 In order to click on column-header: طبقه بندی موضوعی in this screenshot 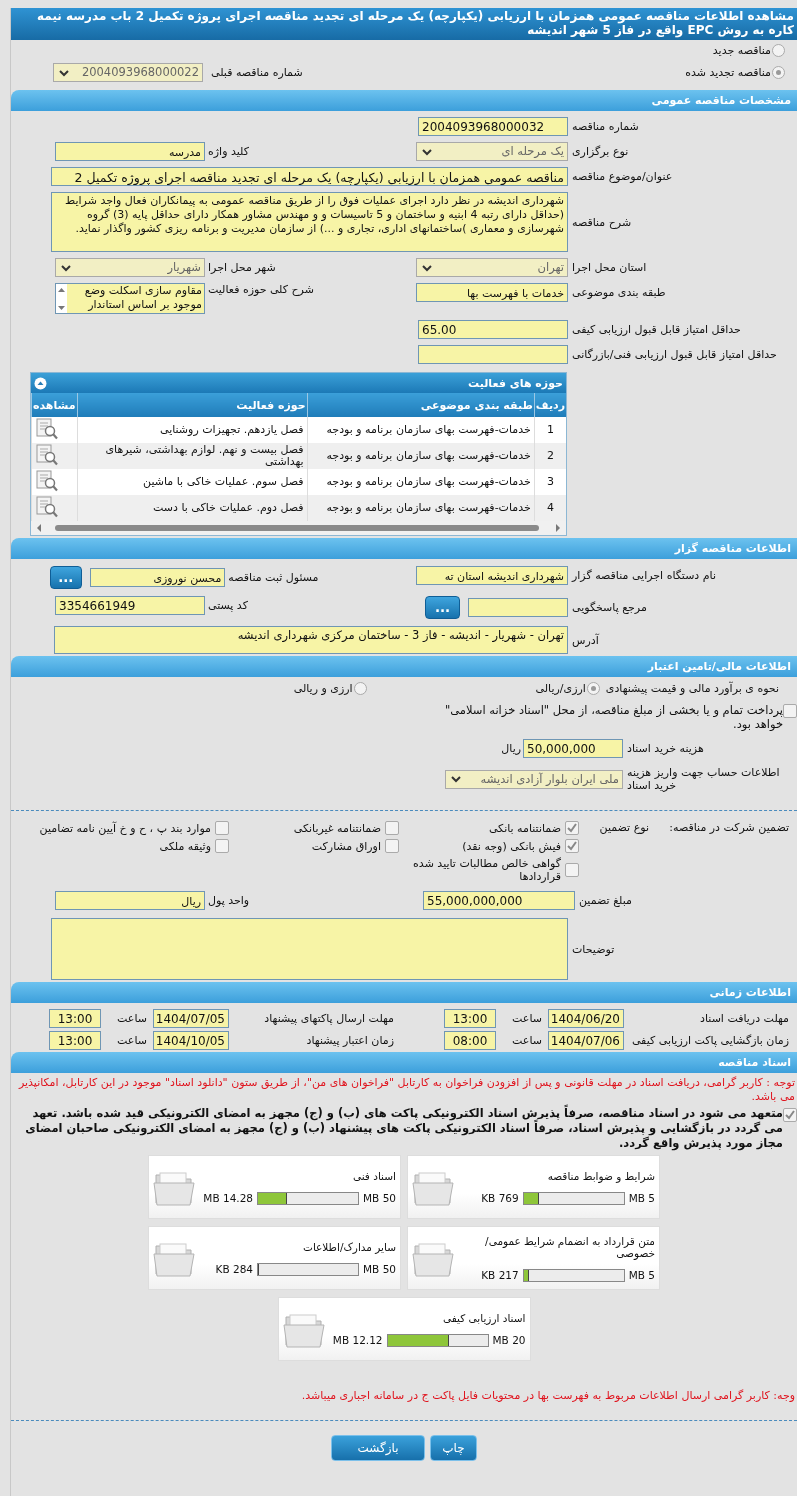, I will do `click(421, 405)`.